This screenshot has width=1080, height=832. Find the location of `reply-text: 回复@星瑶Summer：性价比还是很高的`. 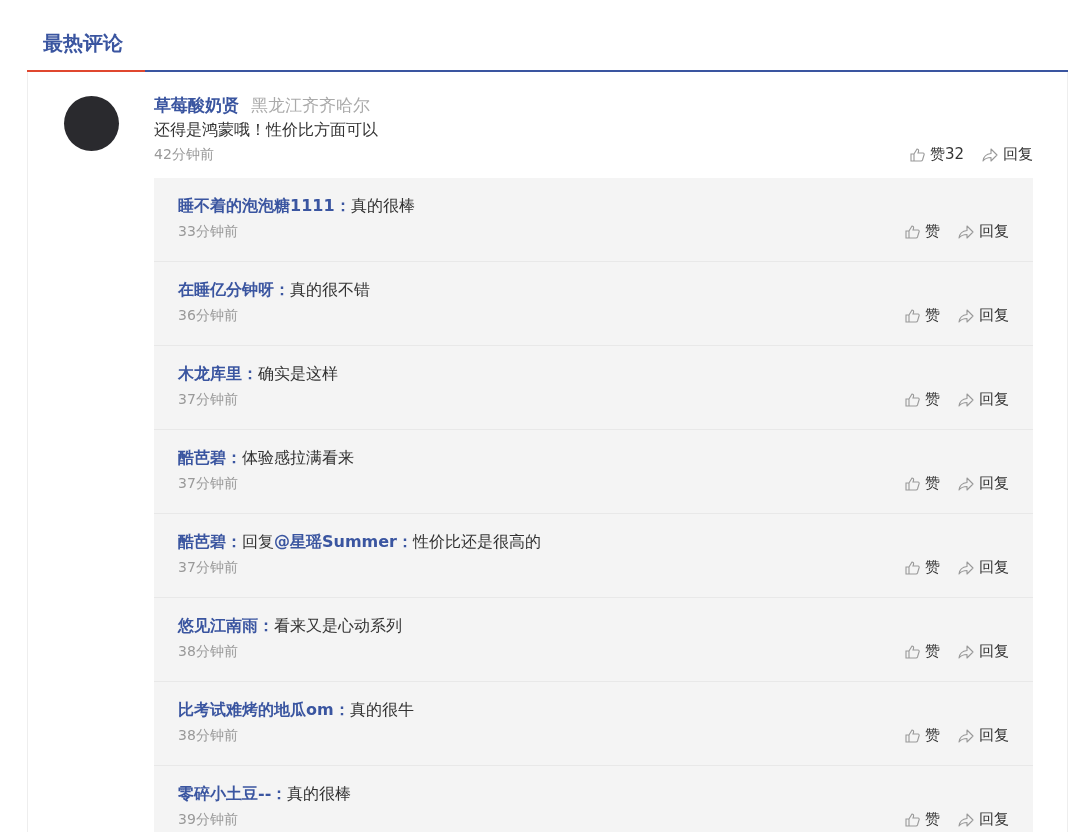

reply-text: 回复@星瑶Summer：性价比还是很高的 is located at coordinates (391, 541).